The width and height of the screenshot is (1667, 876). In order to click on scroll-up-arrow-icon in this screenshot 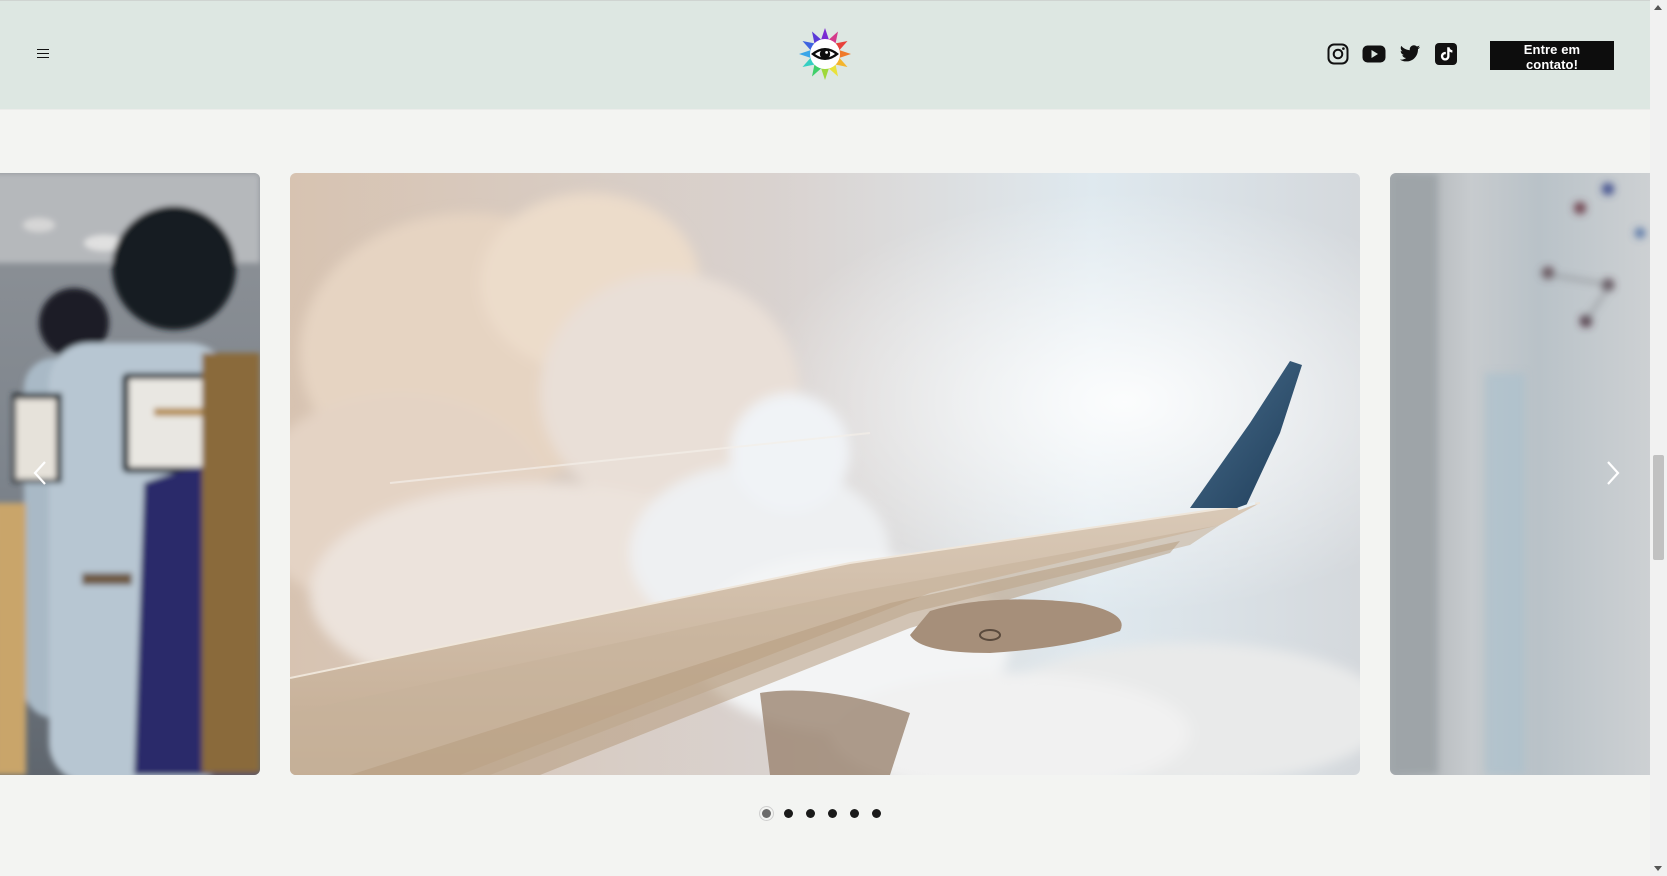, I will do `click(1658, 7)`.